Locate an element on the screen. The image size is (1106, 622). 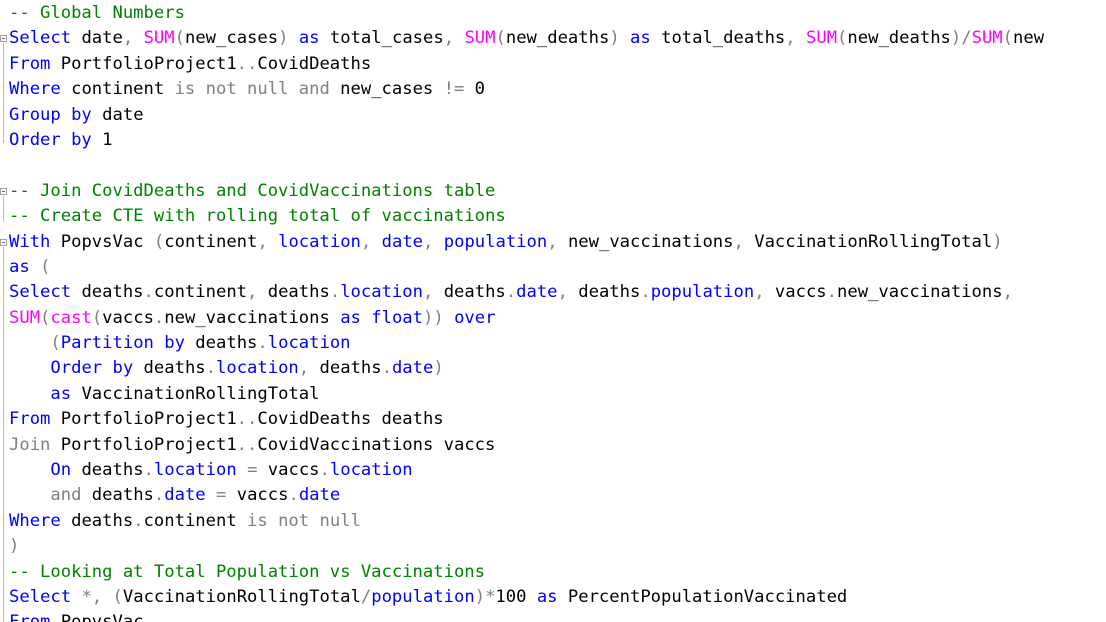
sql-function: cast is located at coordinates (71, 317).